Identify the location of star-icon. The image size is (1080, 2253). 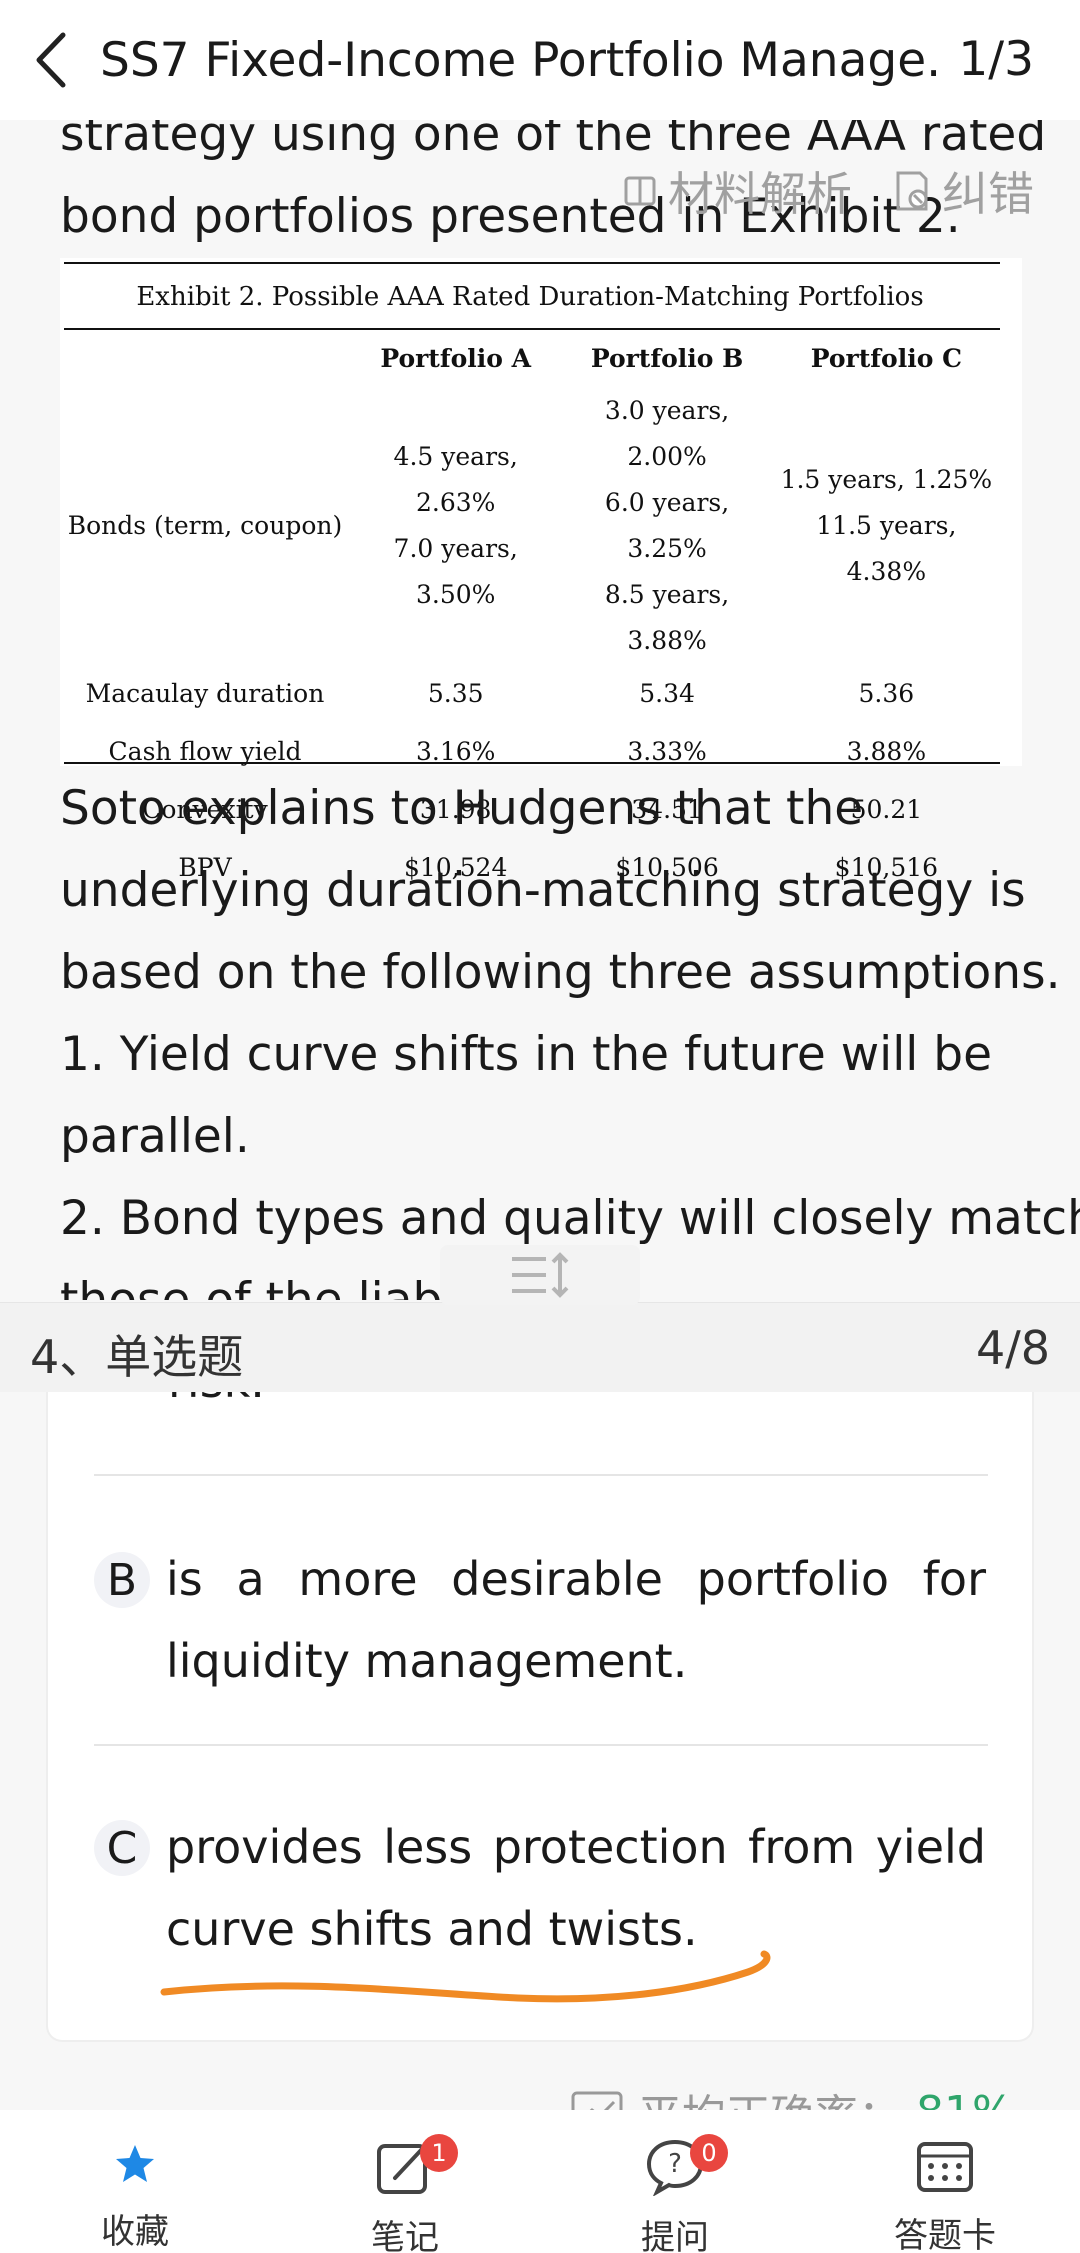
(135, 2164).